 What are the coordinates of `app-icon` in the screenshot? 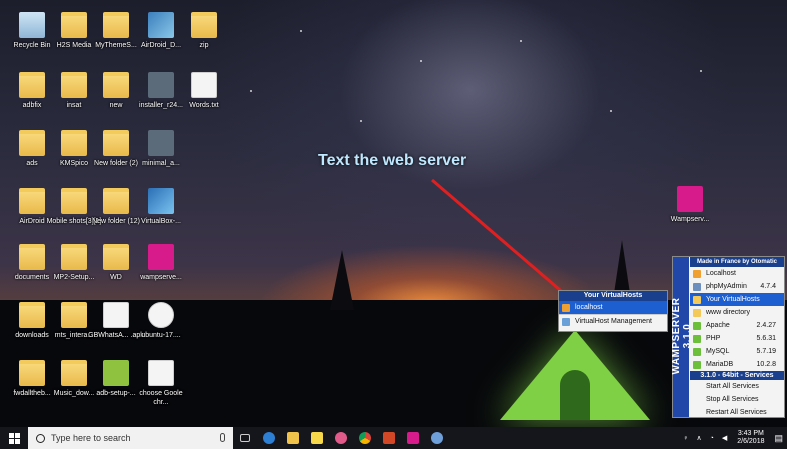 It's located at (437, 438).